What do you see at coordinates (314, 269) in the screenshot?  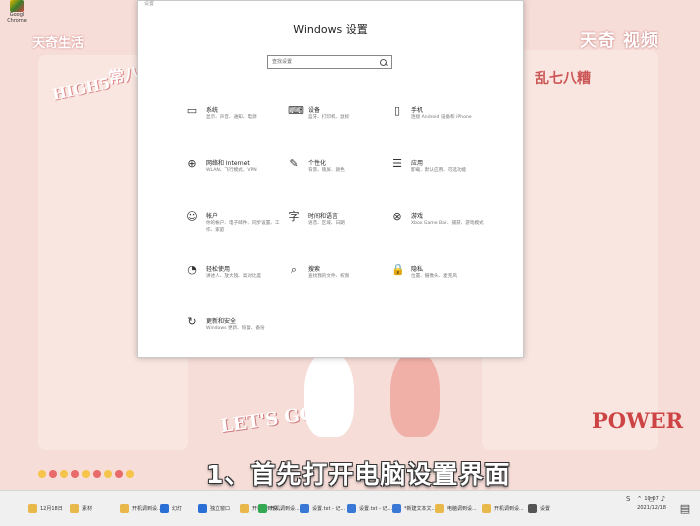 I see `settings-tile-title: 搜索` at bounding box center [314, 269].